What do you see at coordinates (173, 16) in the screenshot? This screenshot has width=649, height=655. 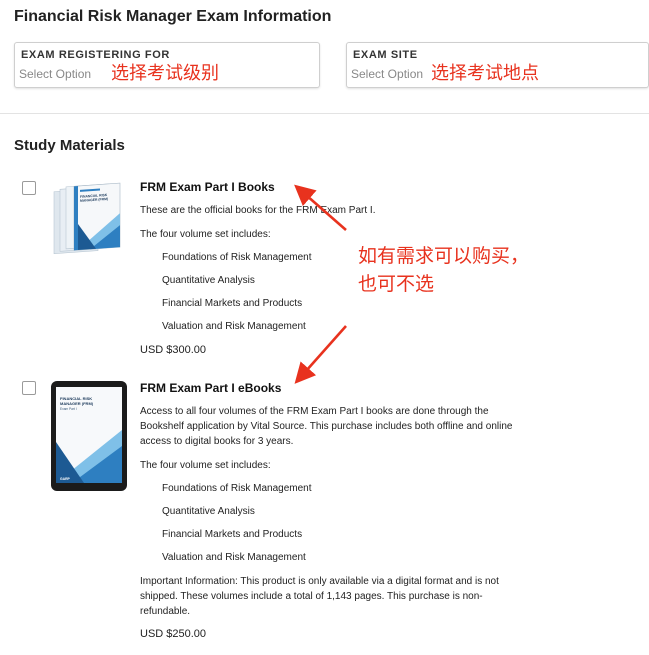 I see `page-title: Financial Risk Manager Exam Information` at bounding box center [173, 16].